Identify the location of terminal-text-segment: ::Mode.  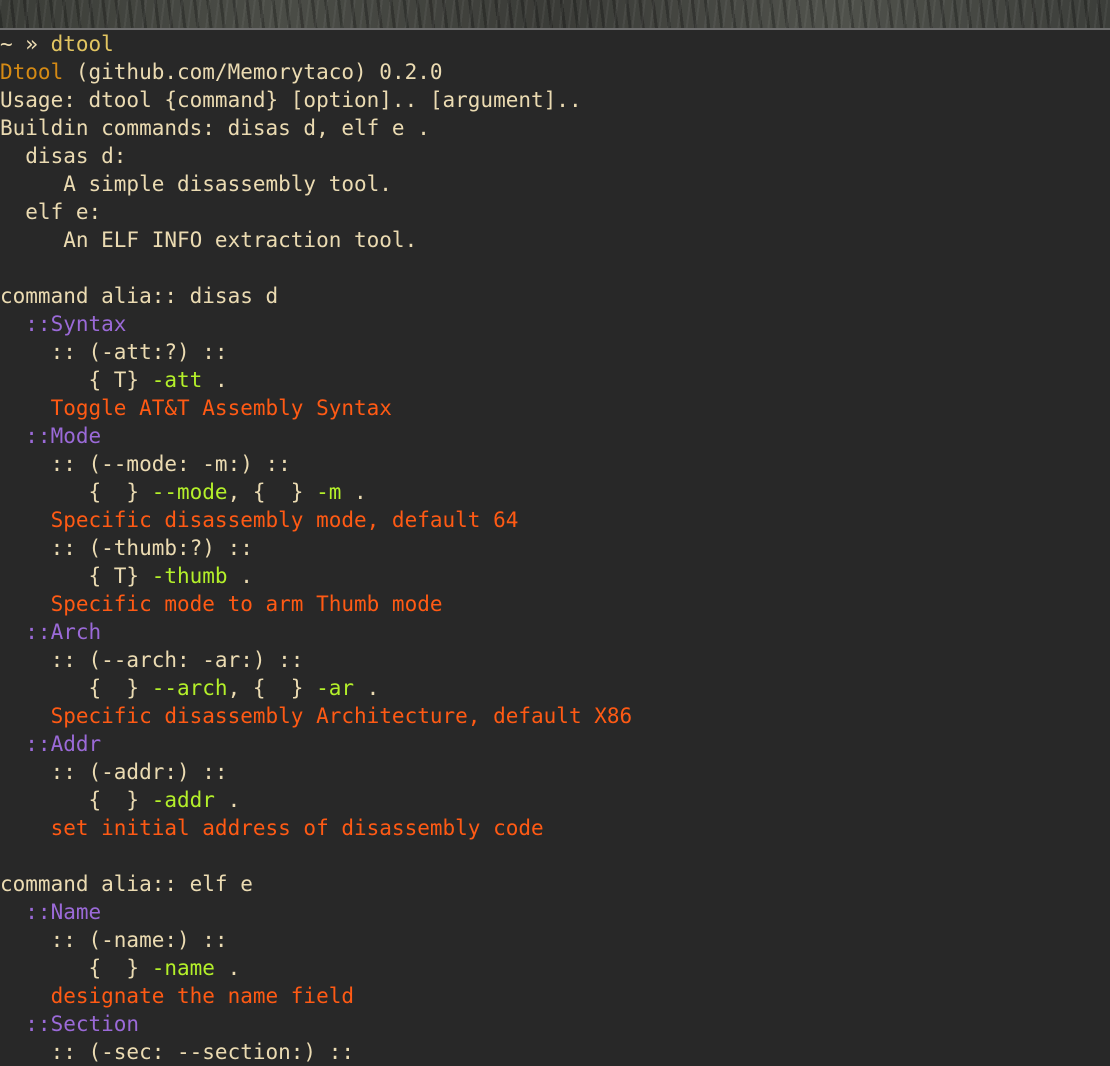
(51, 436).